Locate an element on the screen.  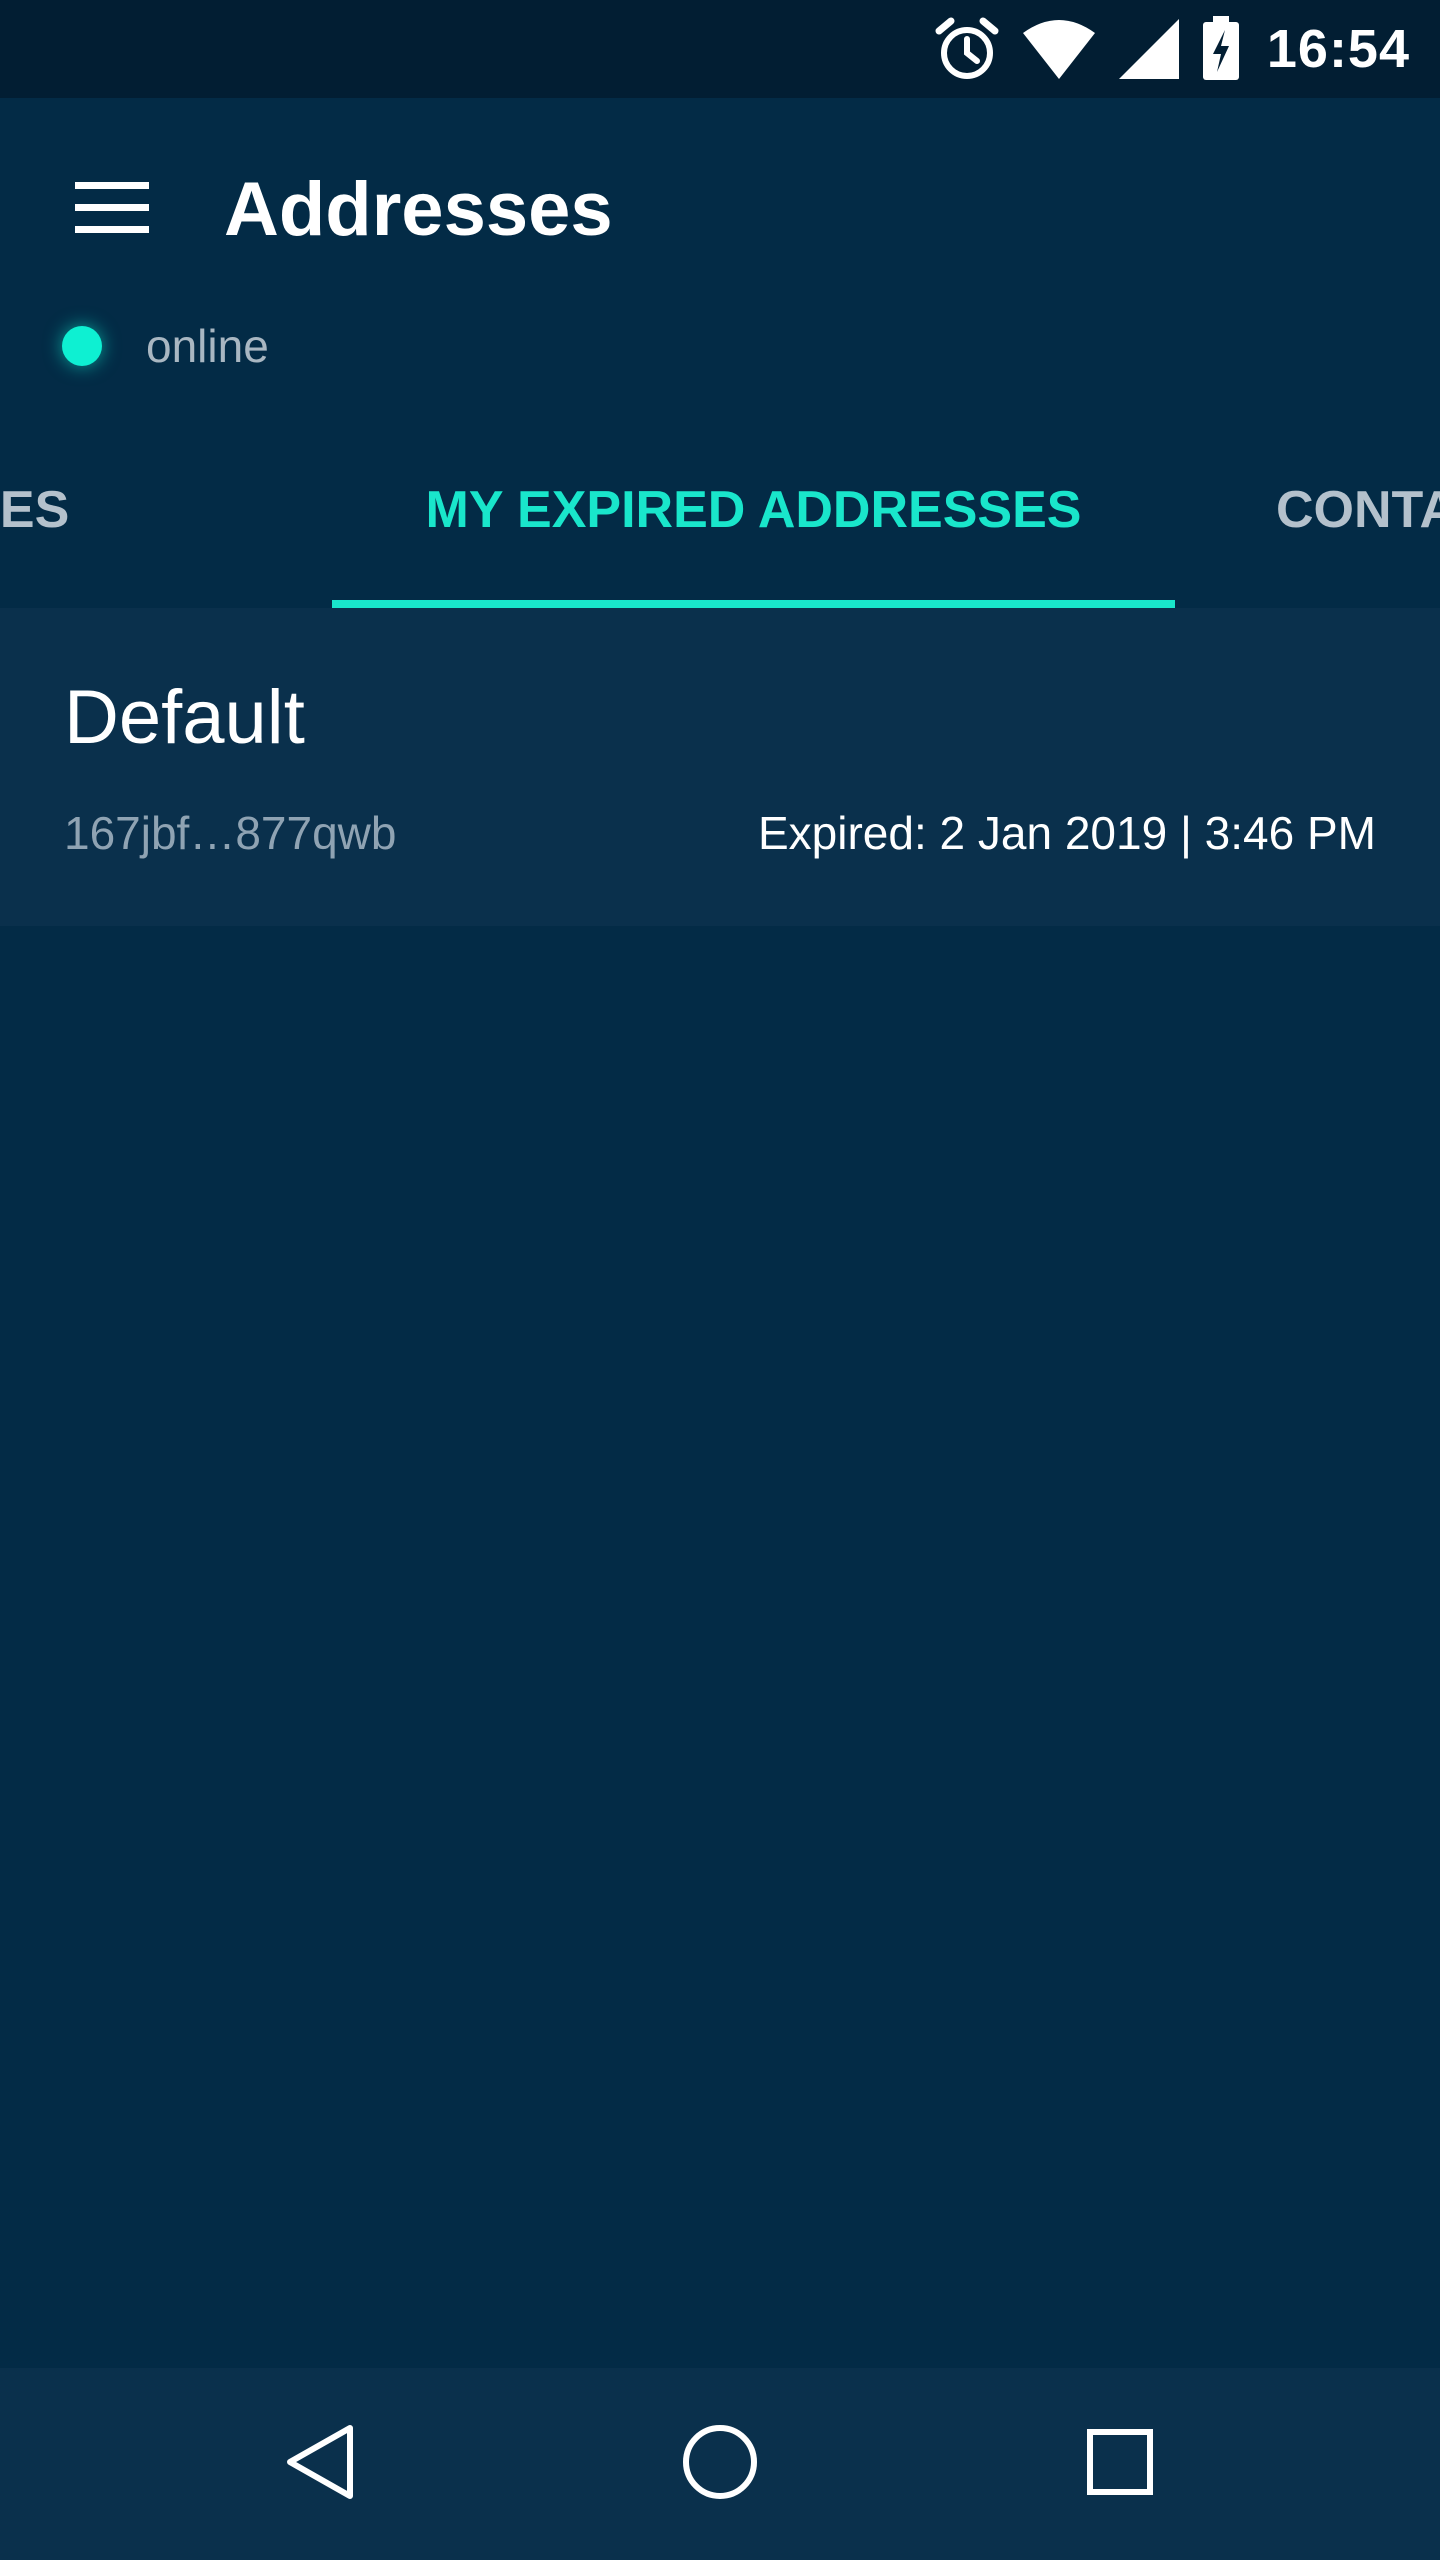
wifi-icon is located at coordinates (1059, 49).